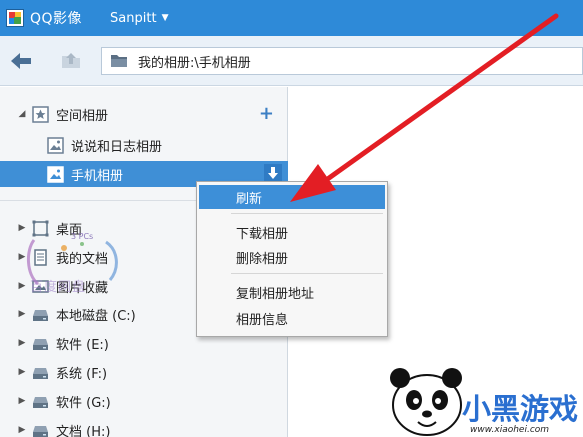  I want to click on menu-item-download-album: 下载相册, so click(292, 232).